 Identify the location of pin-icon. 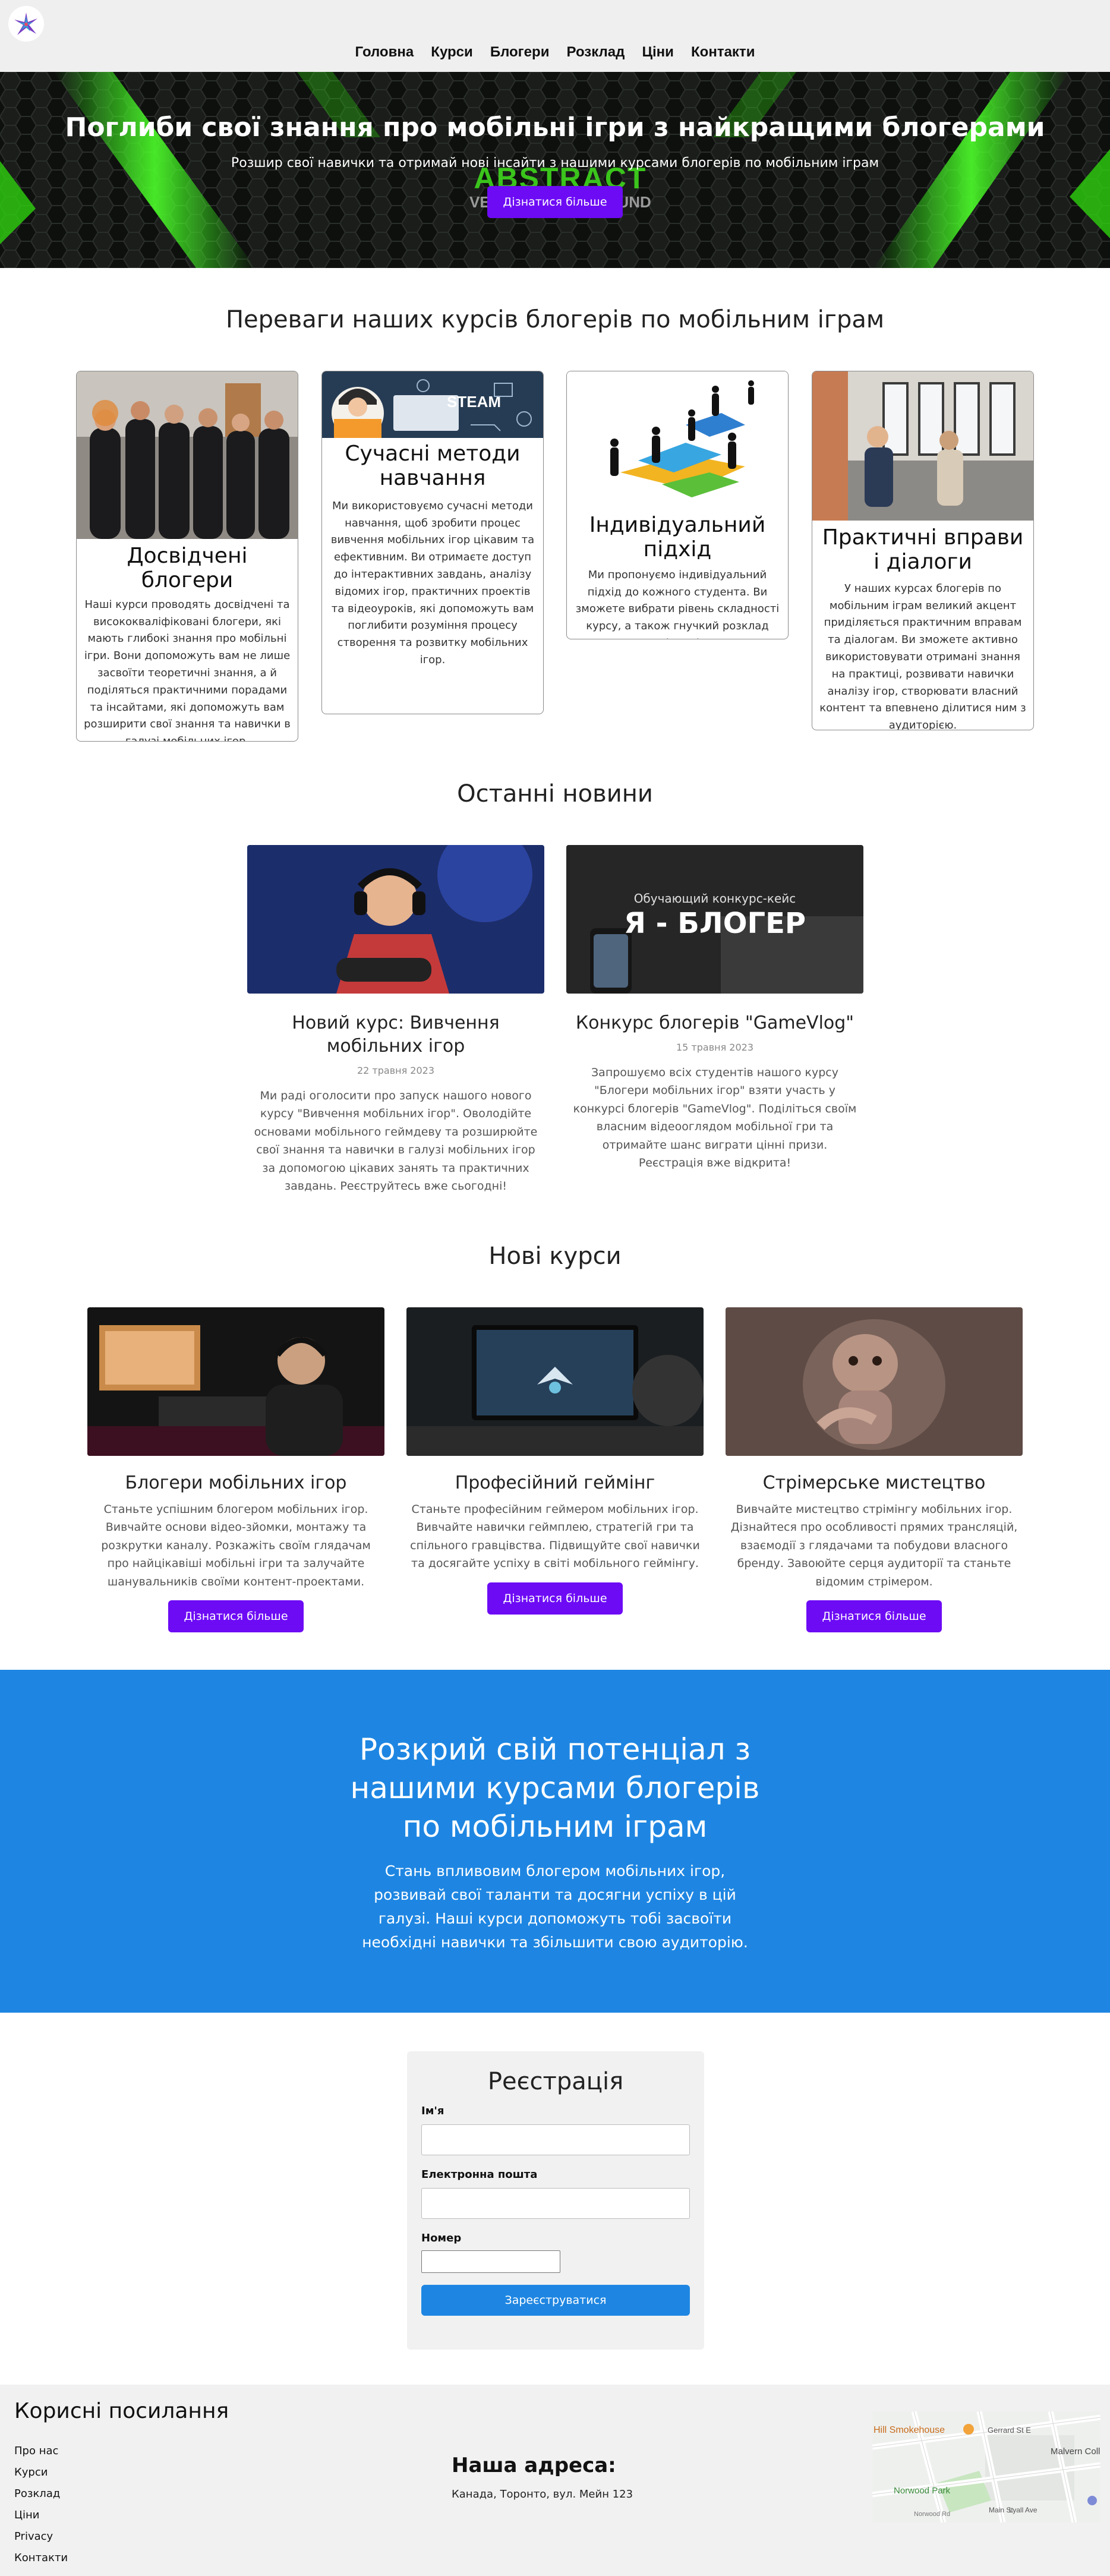
(968, 2430).